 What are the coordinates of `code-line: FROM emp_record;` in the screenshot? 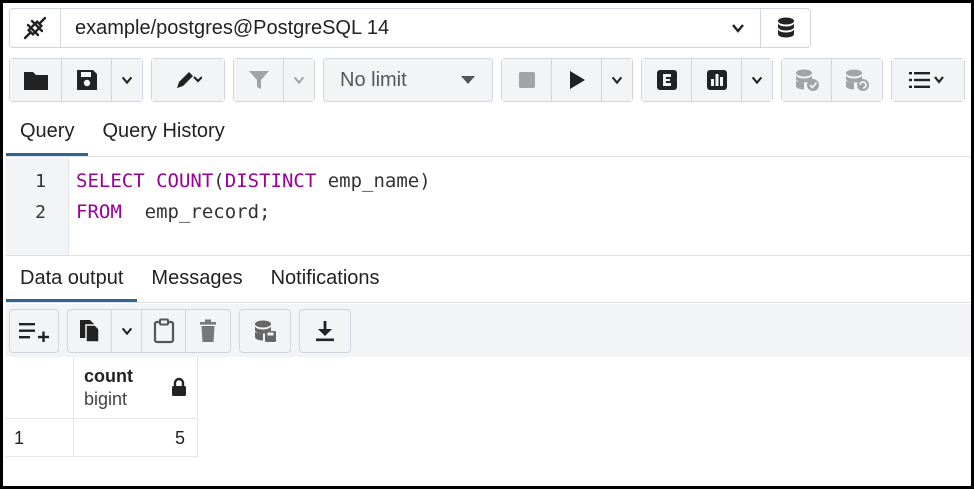 It's located at (173, 212).